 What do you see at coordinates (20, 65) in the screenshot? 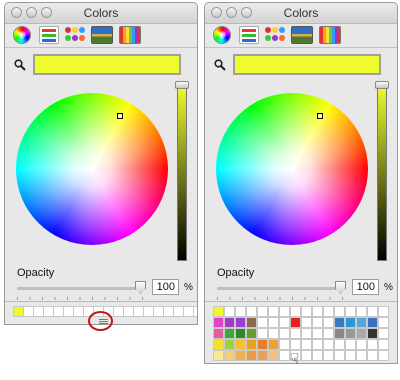
I see `magnifier-icon` at bounding box center [20, 65].